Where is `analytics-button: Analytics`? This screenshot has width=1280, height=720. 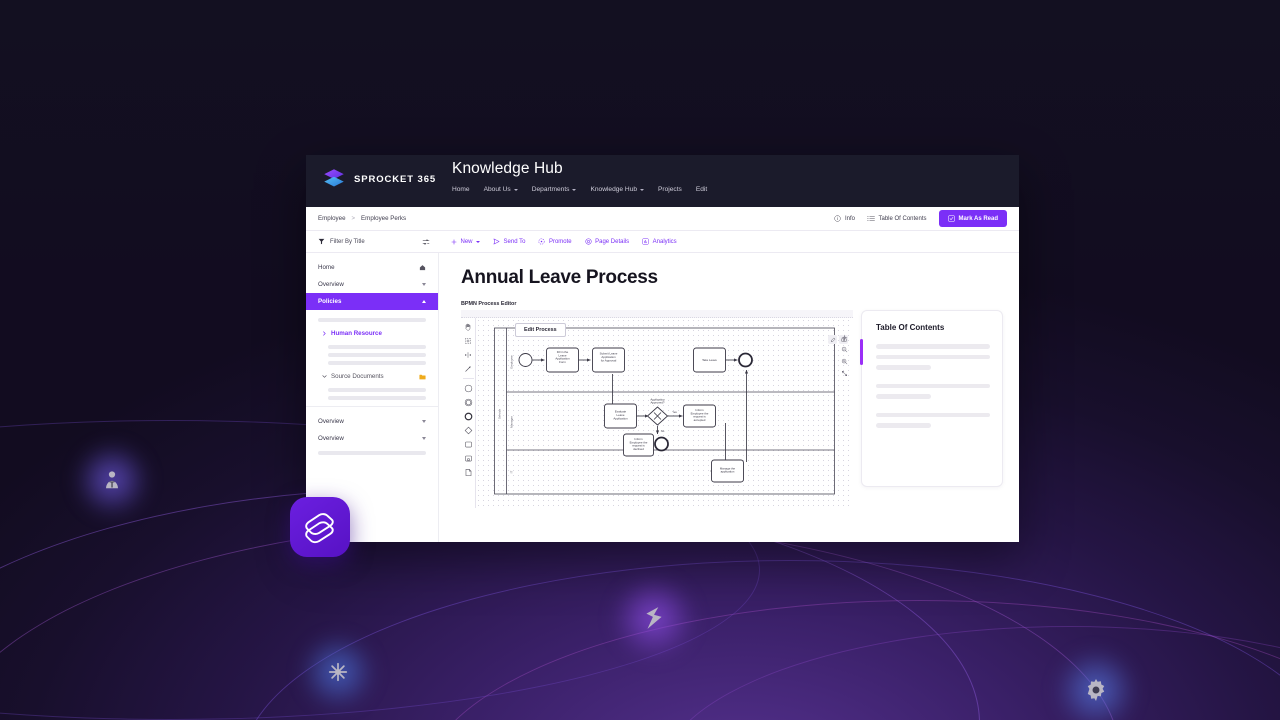
analytics-button: Analytics is located at coordinates (659, 241).